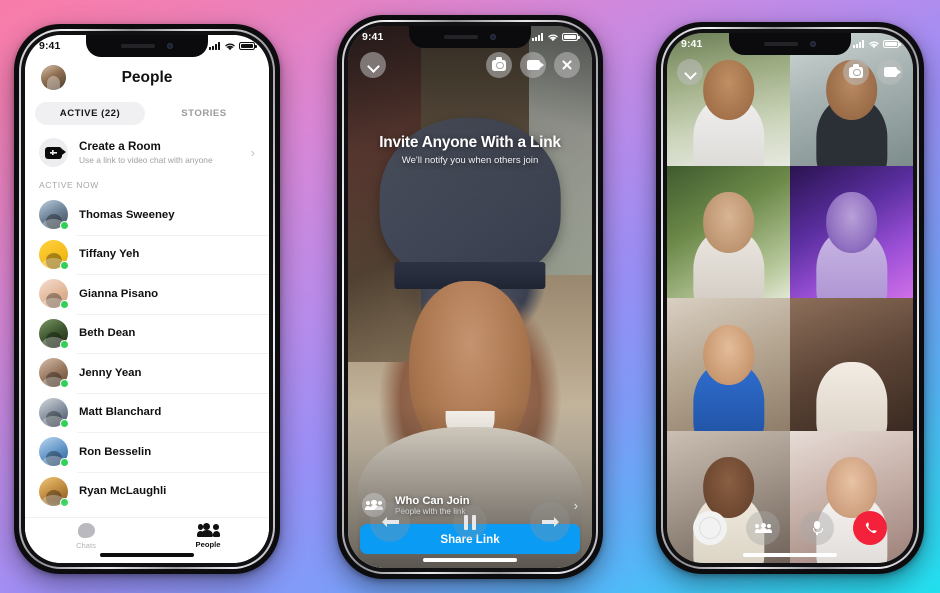 This screenshot has height=593, width=940. What do you see at coordinates (214, 46) in the screenshot?
I see `cellular-bars-icon` at bounding box center [214, 46].